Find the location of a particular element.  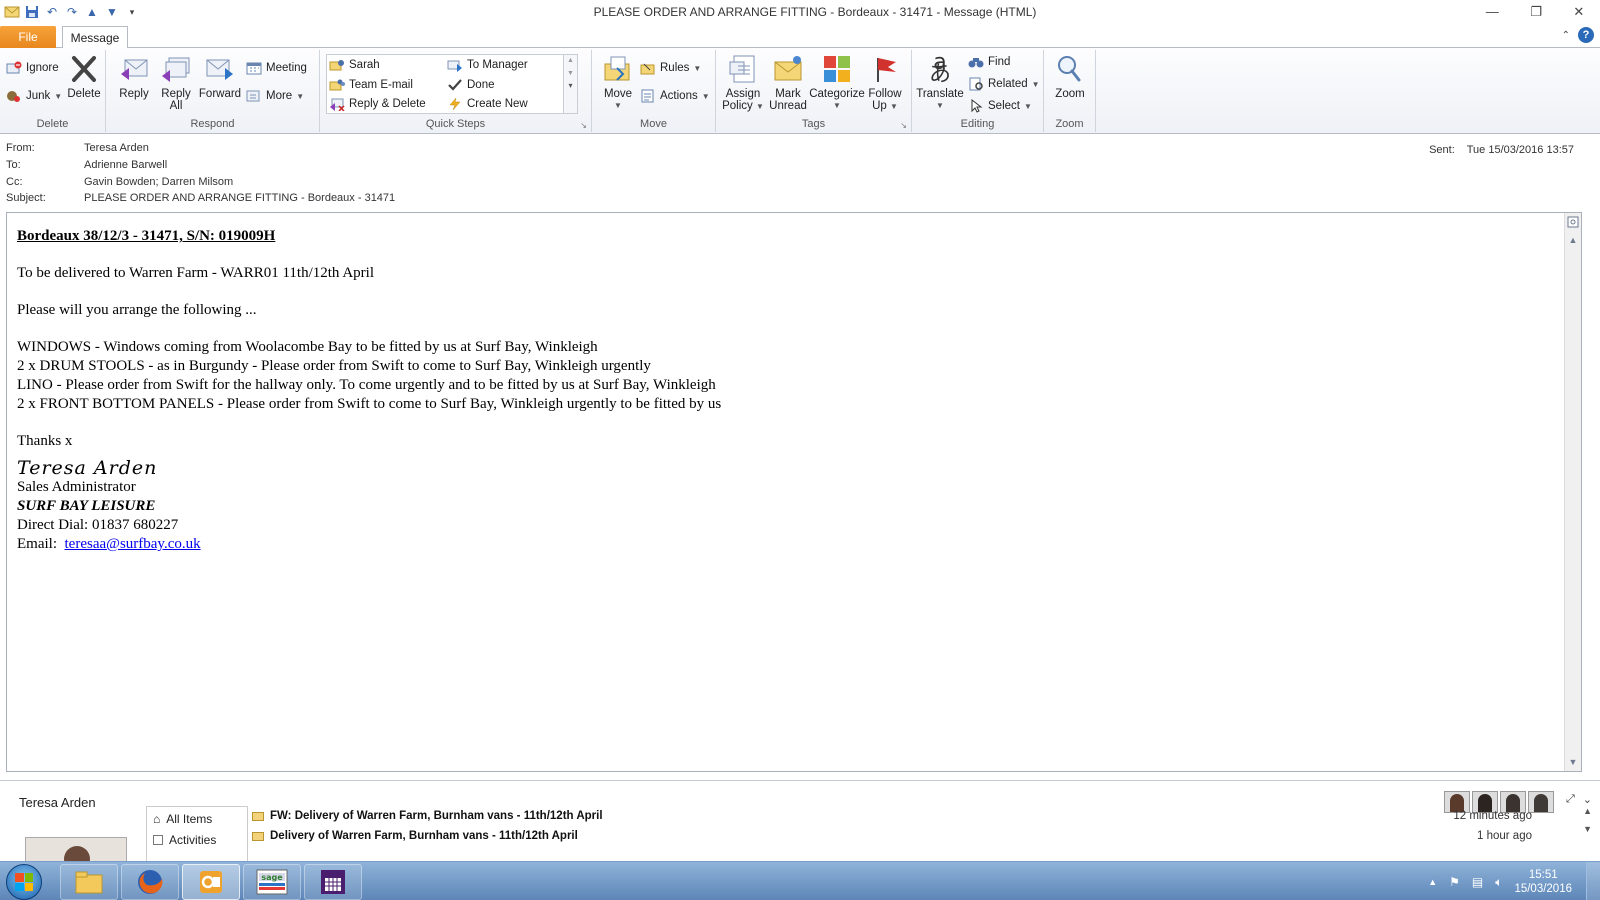

expand-gallery-icon: ▾ is located at coordinates (570, 85).